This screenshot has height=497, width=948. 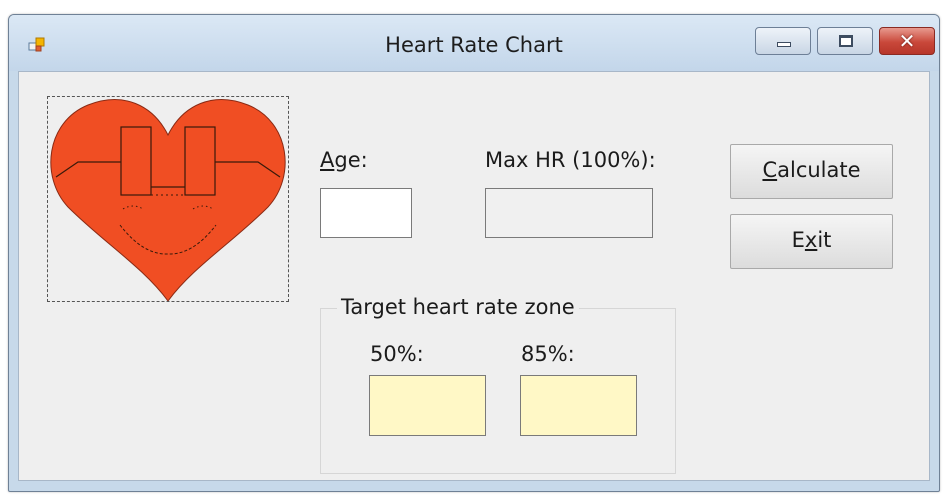 I want to click on max-hr-output, so click(x=569, y=213).